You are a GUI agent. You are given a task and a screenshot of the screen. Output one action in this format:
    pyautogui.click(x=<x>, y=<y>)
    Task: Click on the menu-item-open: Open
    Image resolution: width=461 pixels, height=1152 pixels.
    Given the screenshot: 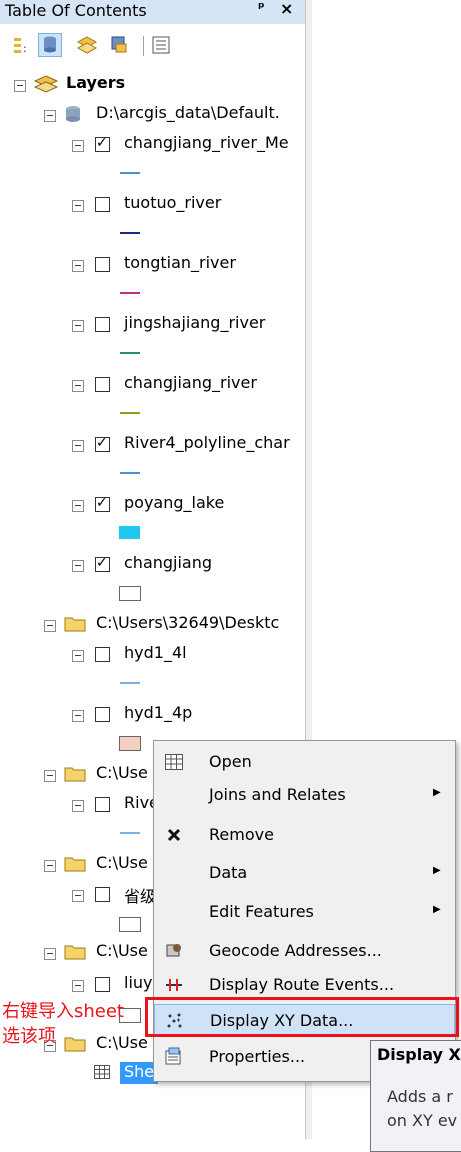 What is the action you would take?
    pyautogui.click(x=304, y=762)
    